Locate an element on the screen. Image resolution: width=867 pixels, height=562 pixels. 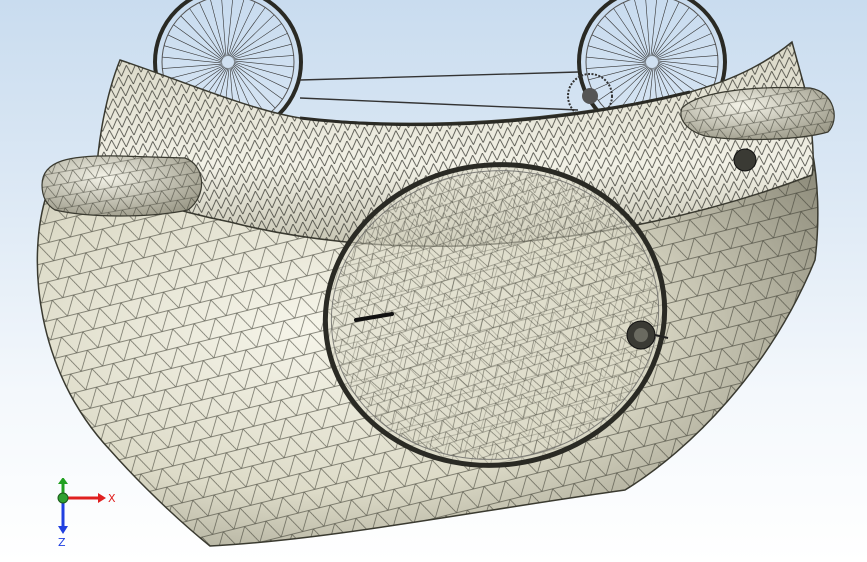
chain-line is located at coordinates (439, 91).